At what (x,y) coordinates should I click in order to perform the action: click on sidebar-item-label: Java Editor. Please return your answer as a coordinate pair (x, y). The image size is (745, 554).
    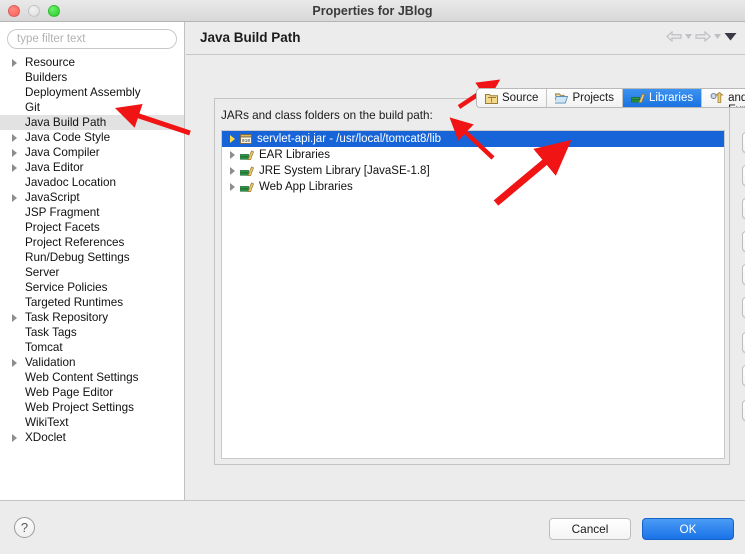
    Looking at the image, I should click on (54, 167).